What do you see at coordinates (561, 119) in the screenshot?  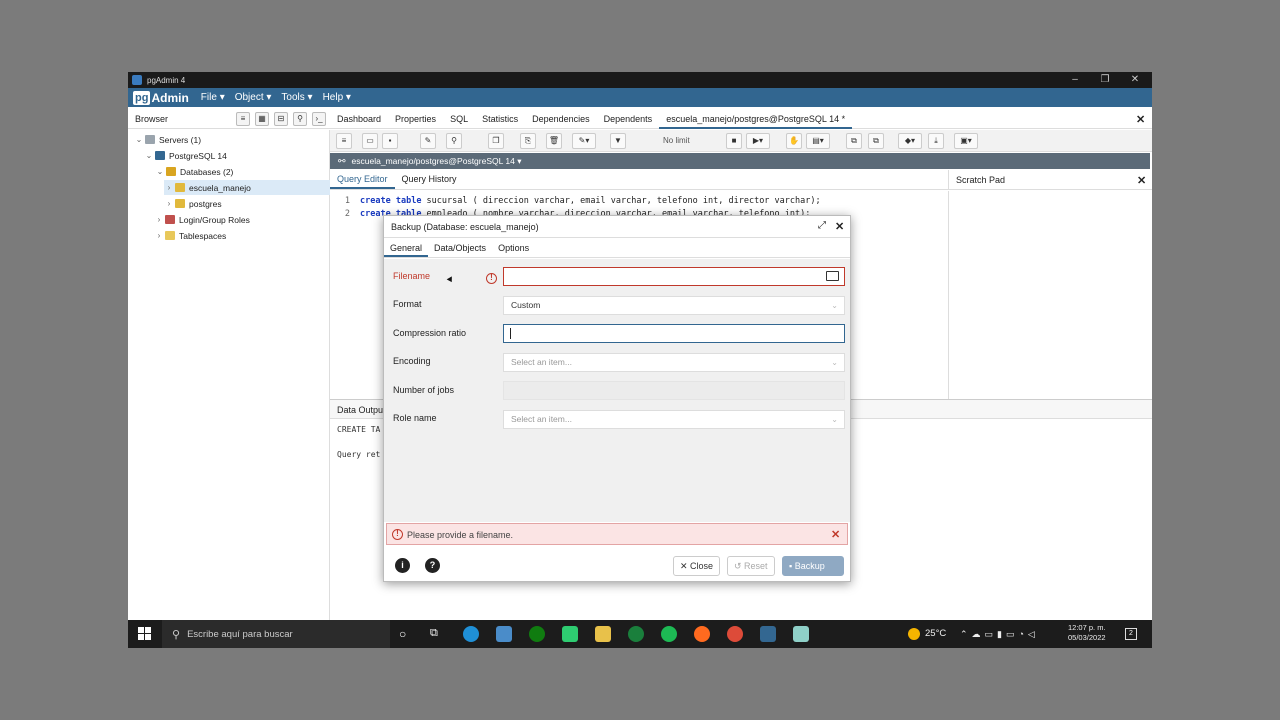 I see `tab-dependencies: Dependencies` at bounding box center [561, 119].